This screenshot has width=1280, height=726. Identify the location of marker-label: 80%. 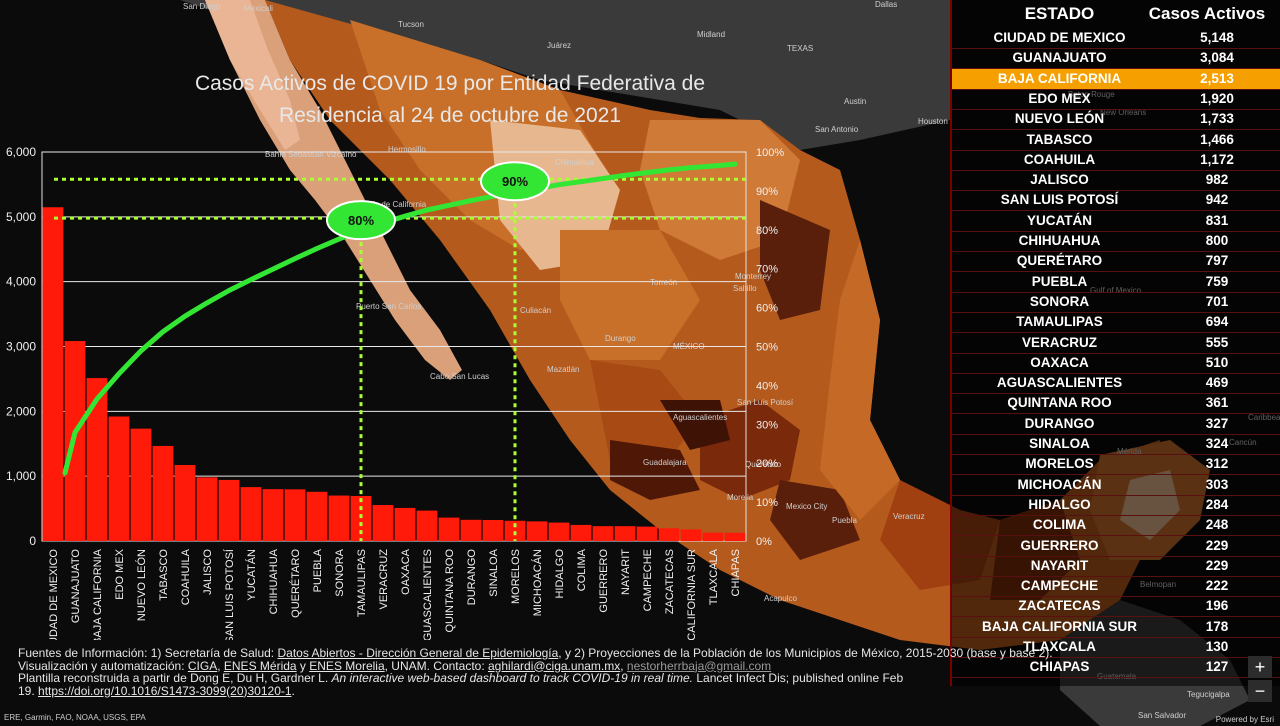
(361, 220).